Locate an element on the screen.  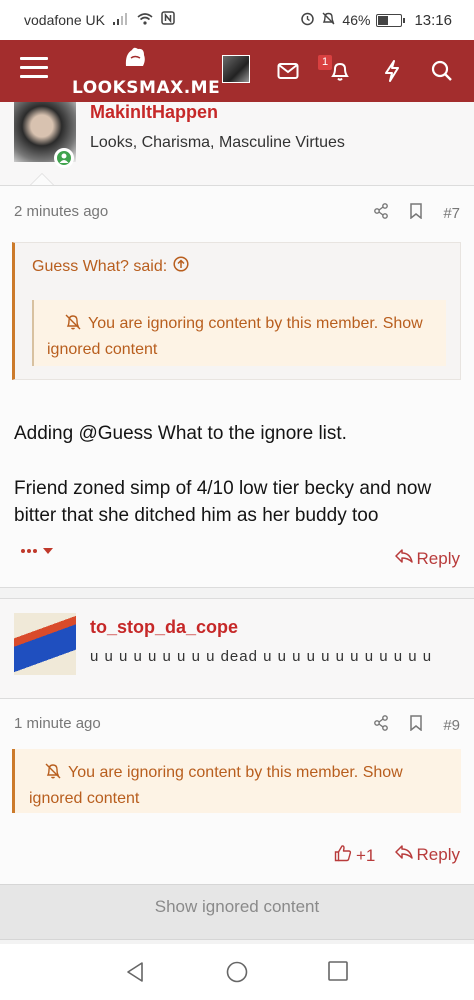
arrow-up-circle-icon is located at coordinates (181, 266).